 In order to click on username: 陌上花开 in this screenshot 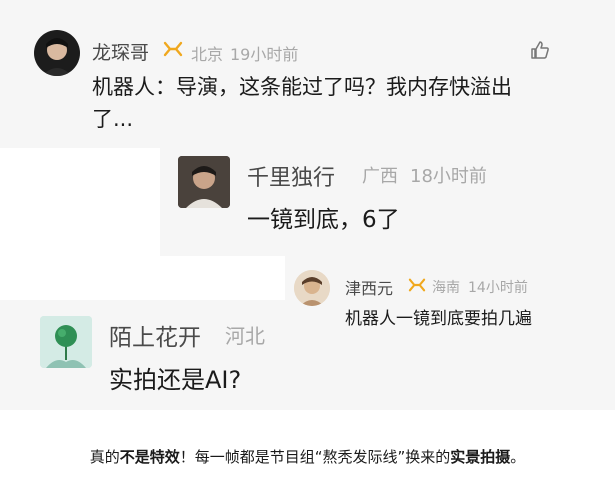, I will do `click(155, 335)`.